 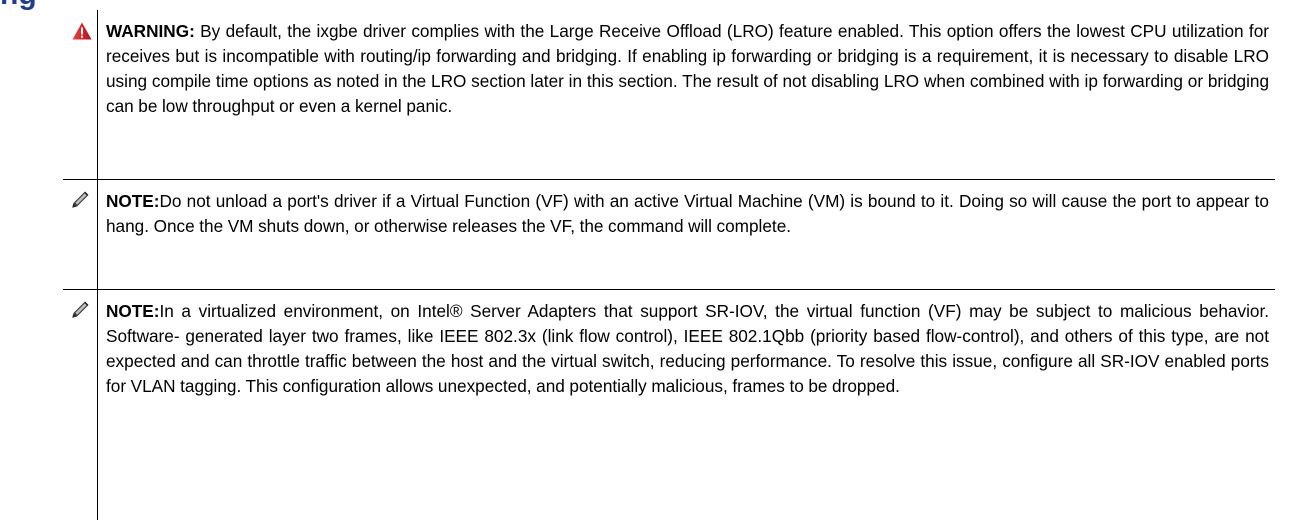 I want to click on warning-icon-cell, so click(x=80, y=95).